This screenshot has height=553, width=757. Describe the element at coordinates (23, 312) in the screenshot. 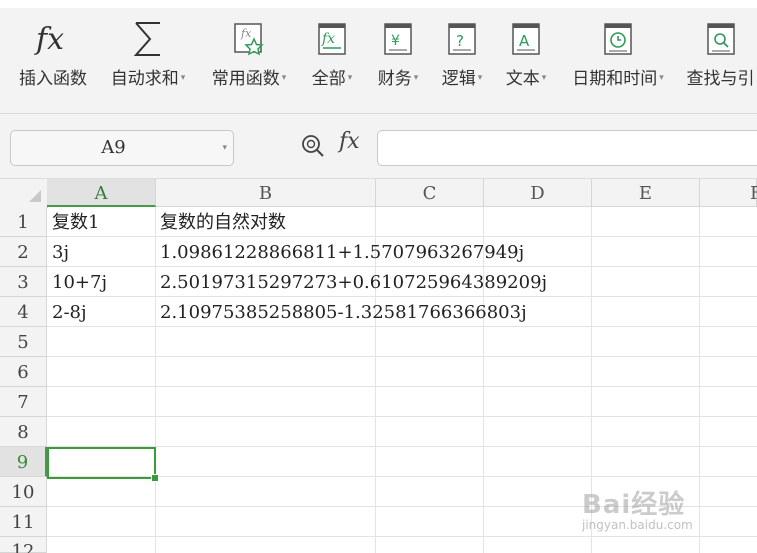

I see `row-header-4: 4` at that location.